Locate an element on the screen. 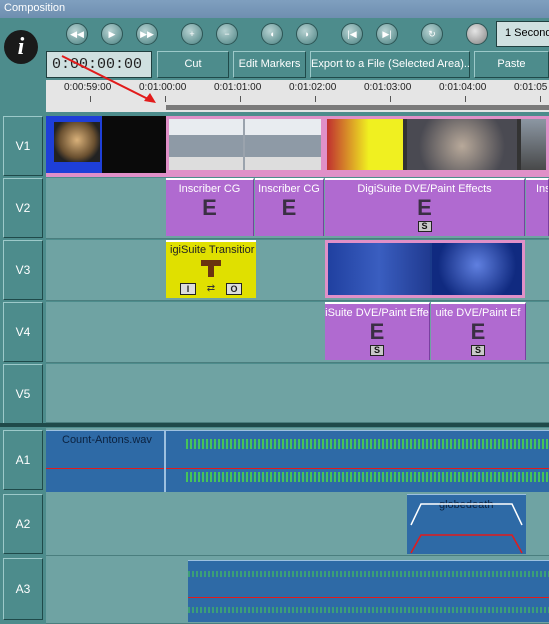 The image size is (549, 624). clip-boundary is located at coordinates (165, 461).